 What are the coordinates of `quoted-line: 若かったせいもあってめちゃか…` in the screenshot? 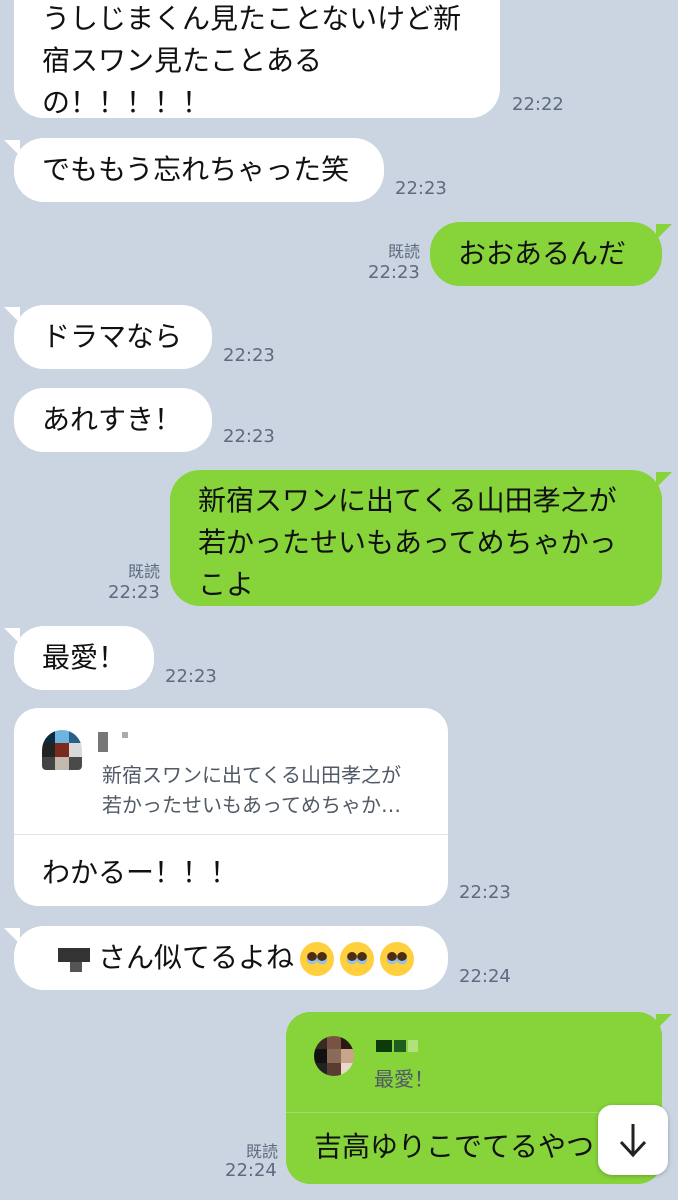 It's located at (251, 805).